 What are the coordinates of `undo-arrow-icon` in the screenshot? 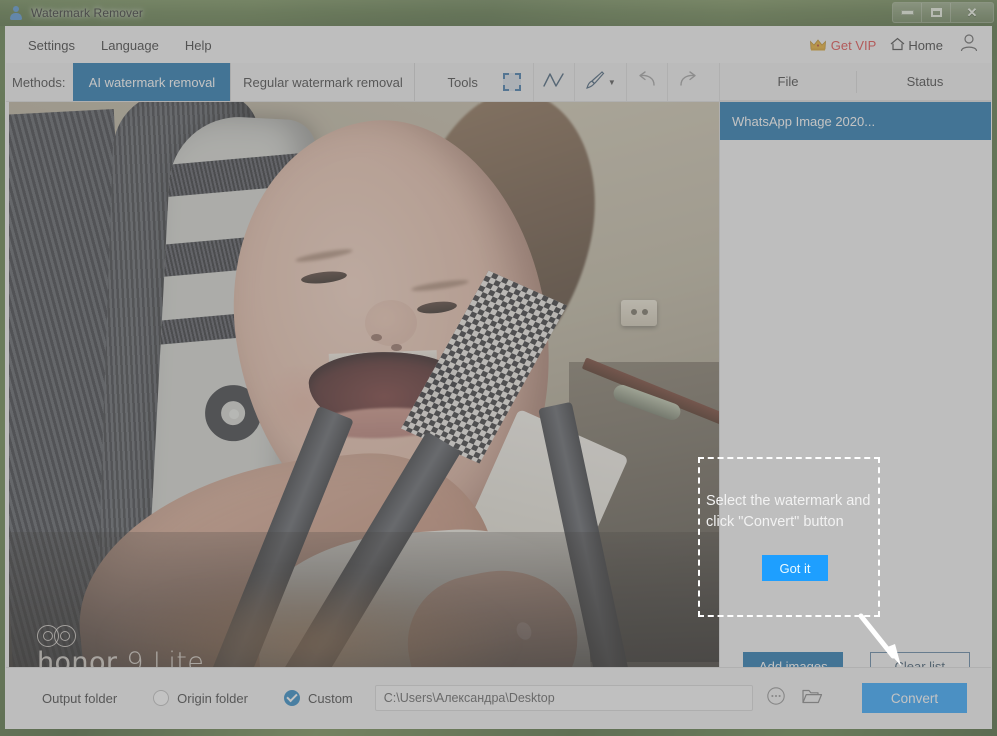 It's located at (647, 82).